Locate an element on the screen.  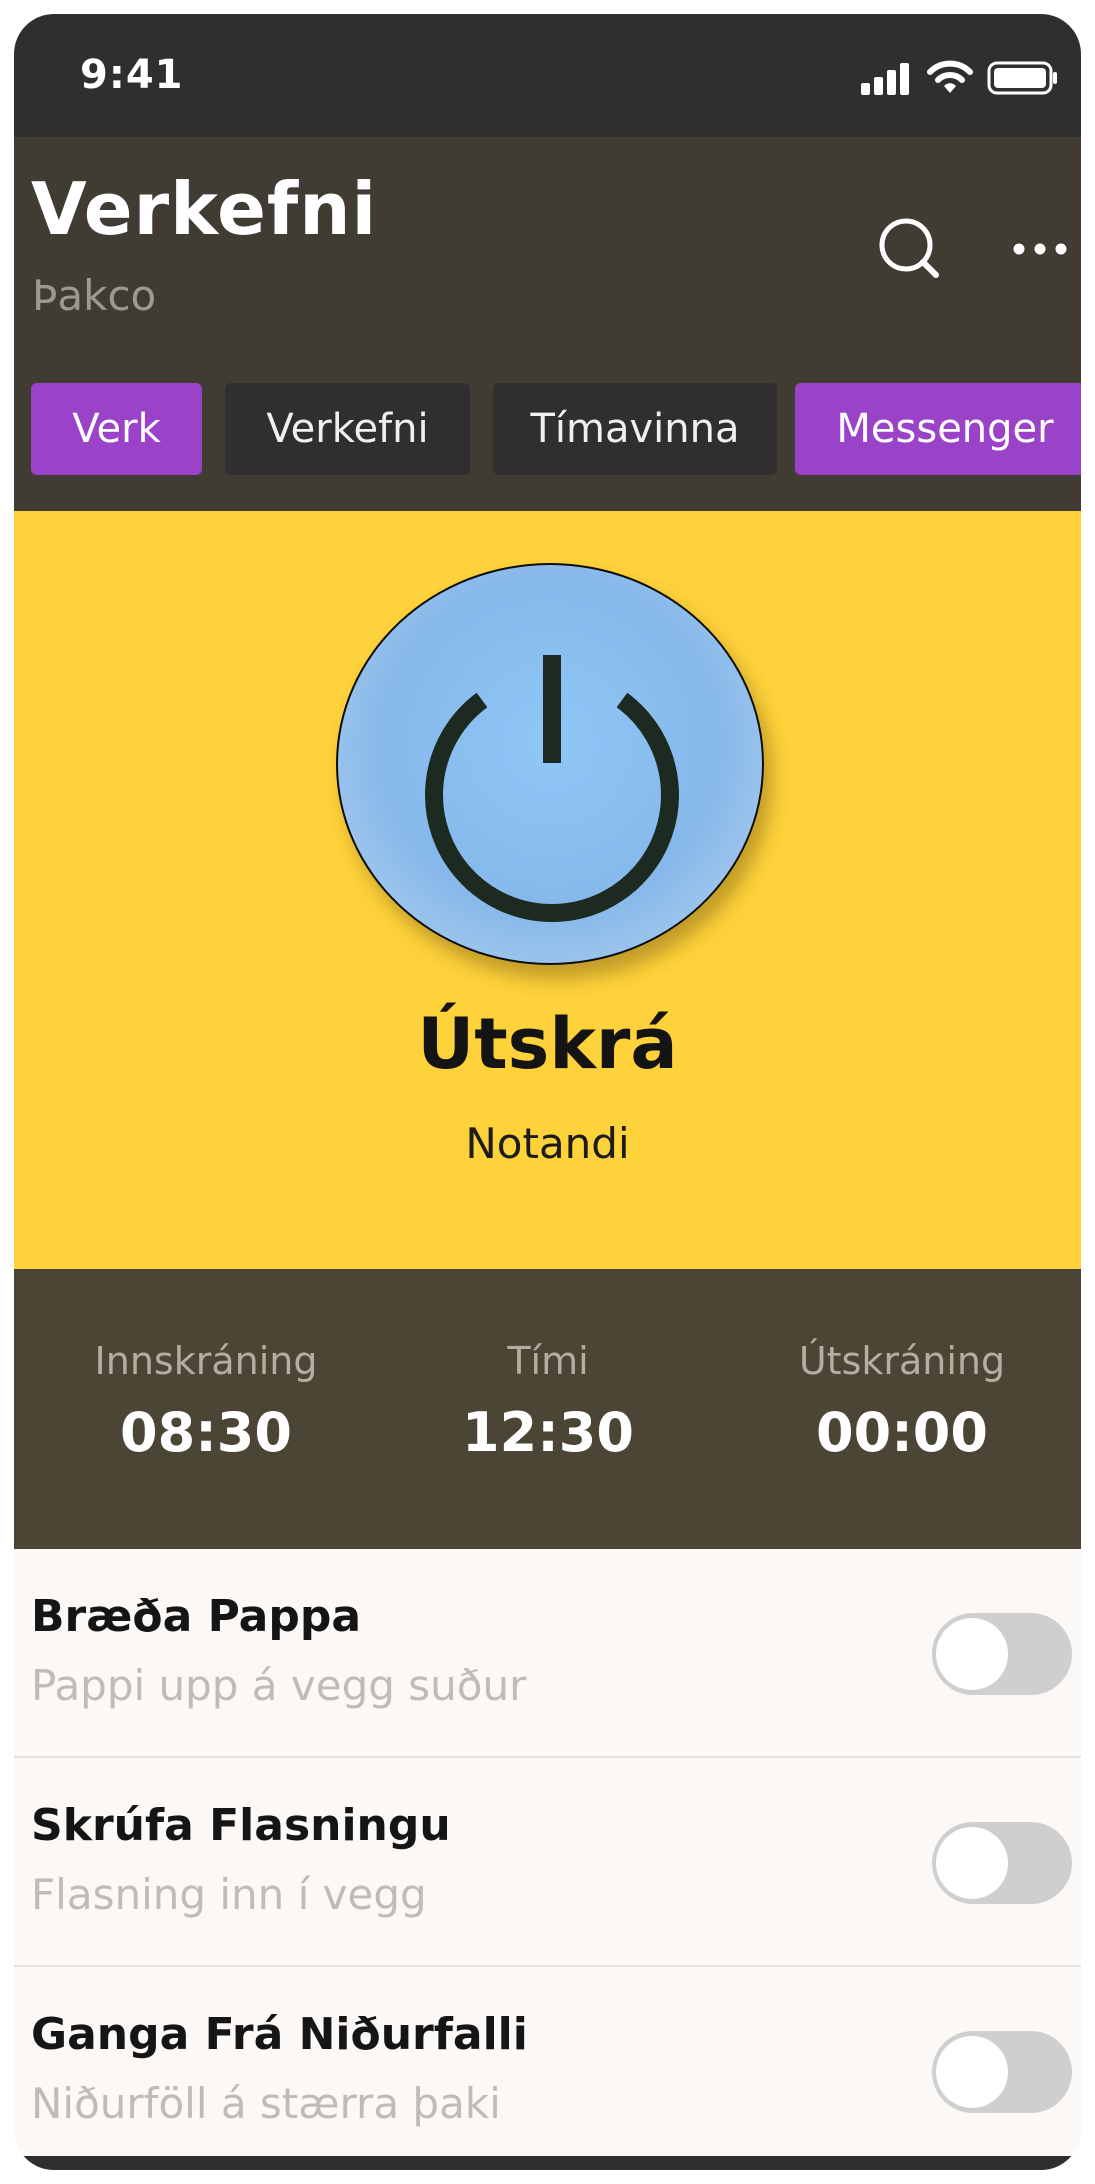
status-bar: 9:41 is located at coordinates (547, 75).